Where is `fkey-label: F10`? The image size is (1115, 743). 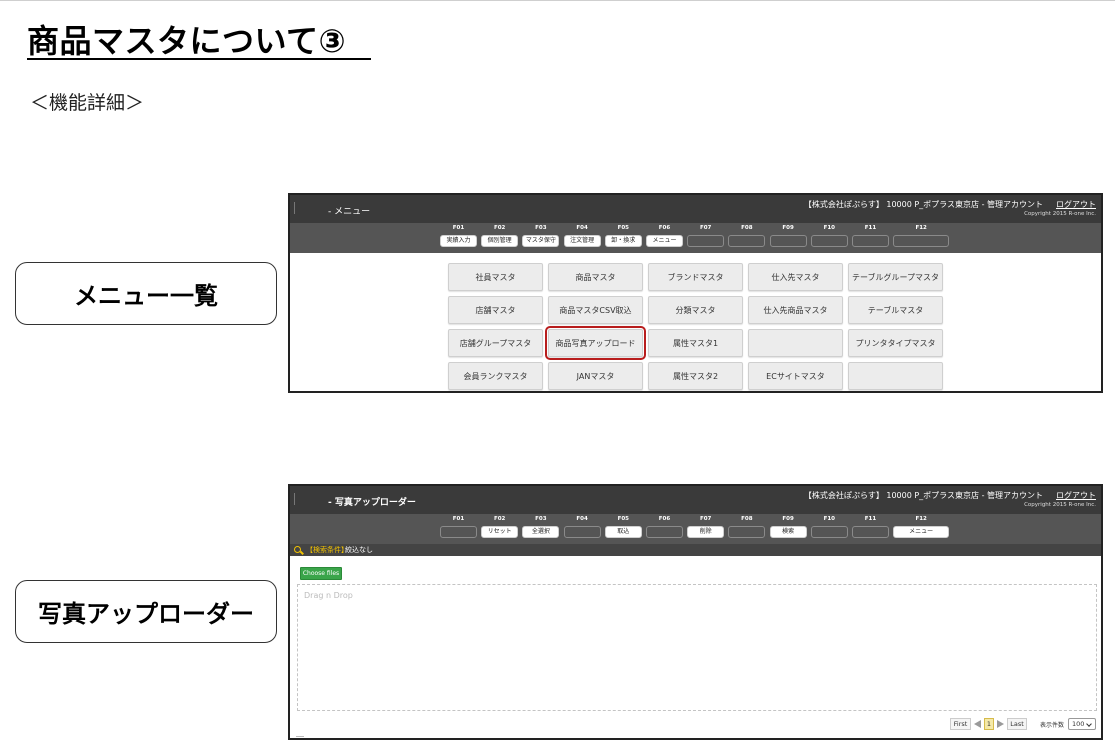 fkey-label: F10 is located at coordinates (829, 519).